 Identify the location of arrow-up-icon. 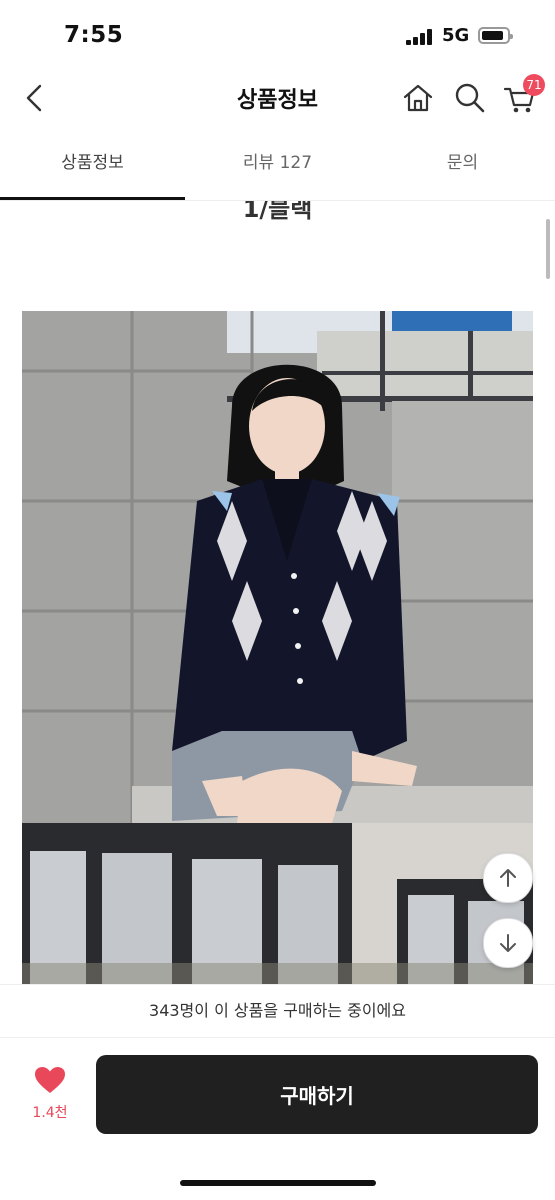
(508, 878).